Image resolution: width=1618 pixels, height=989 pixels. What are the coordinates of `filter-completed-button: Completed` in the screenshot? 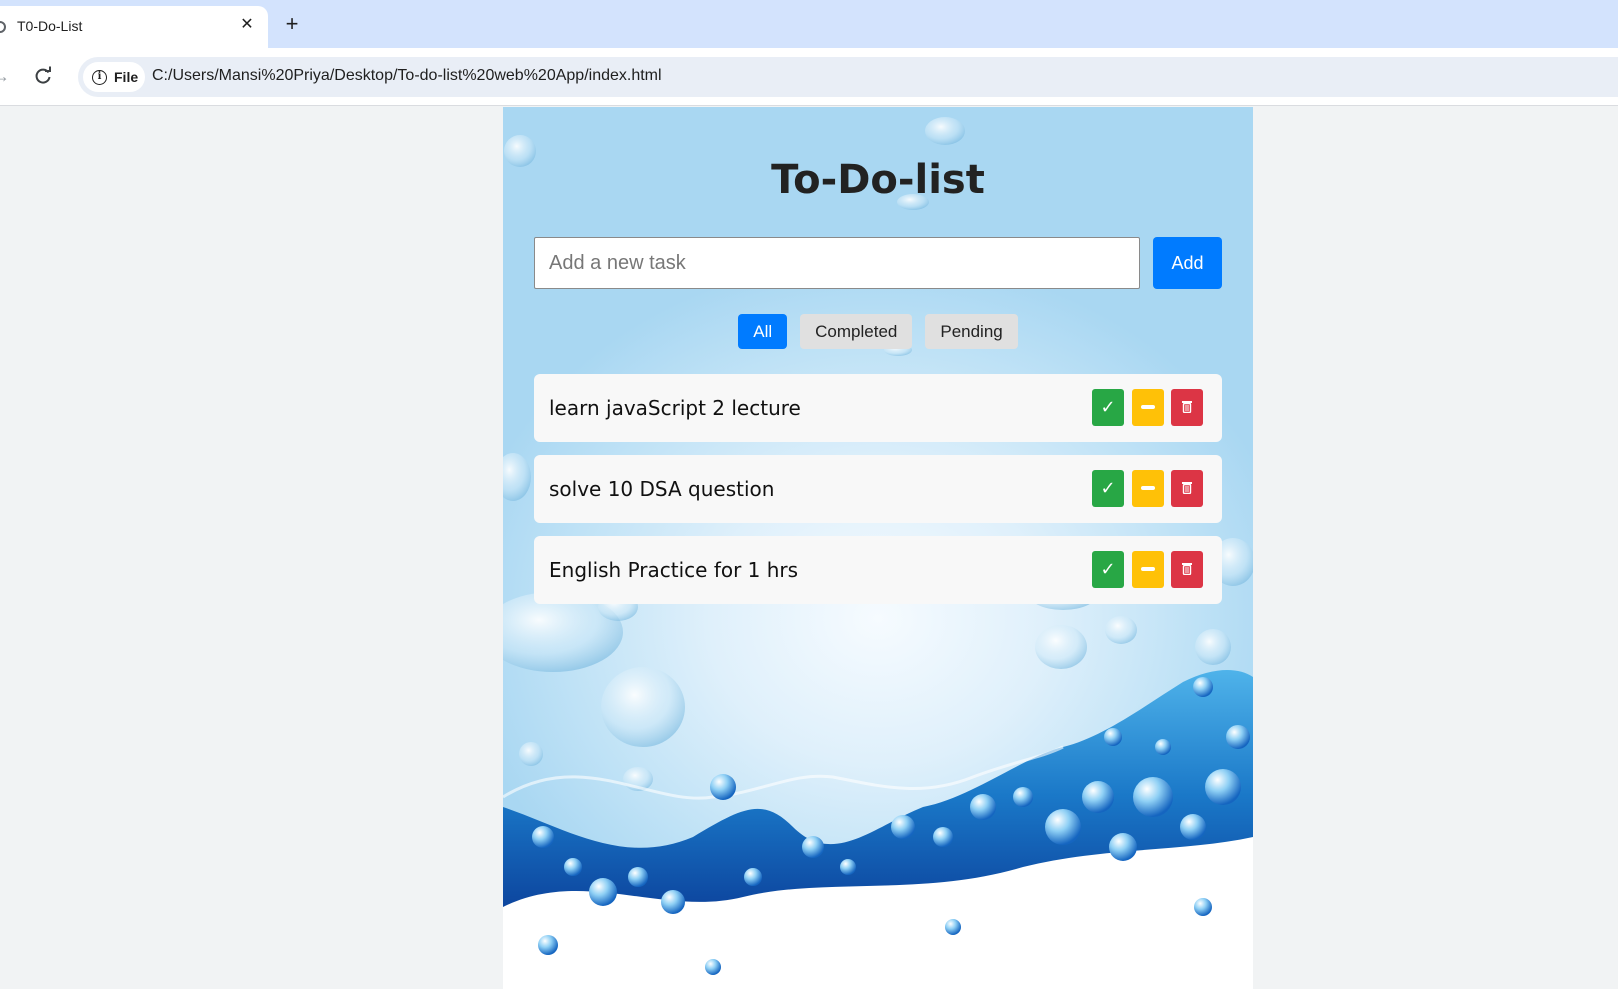 It's located at (856, 331).